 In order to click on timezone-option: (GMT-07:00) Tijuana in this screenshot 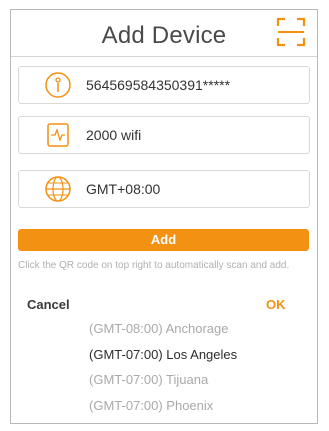, I will do `click(148, 379)`.